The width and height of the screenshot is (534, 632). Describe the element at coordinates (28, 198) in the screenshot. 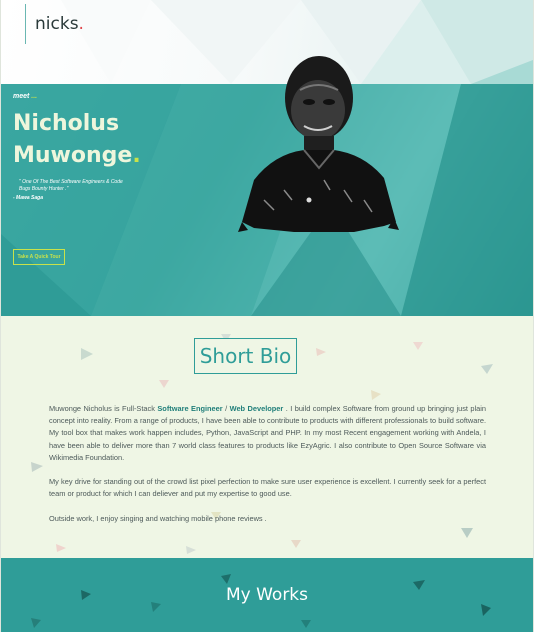

I see `hero-quote-author: - Mawa Saga` at that location.